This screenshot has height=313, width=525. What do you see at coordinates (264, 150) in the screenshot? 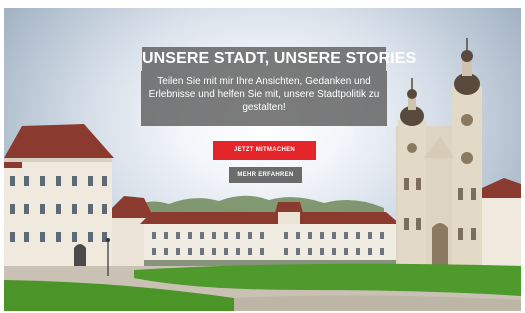
I see `jetzt-mitmachen-button: JETZT MITMACHEN` at bounding box center [264, 150].